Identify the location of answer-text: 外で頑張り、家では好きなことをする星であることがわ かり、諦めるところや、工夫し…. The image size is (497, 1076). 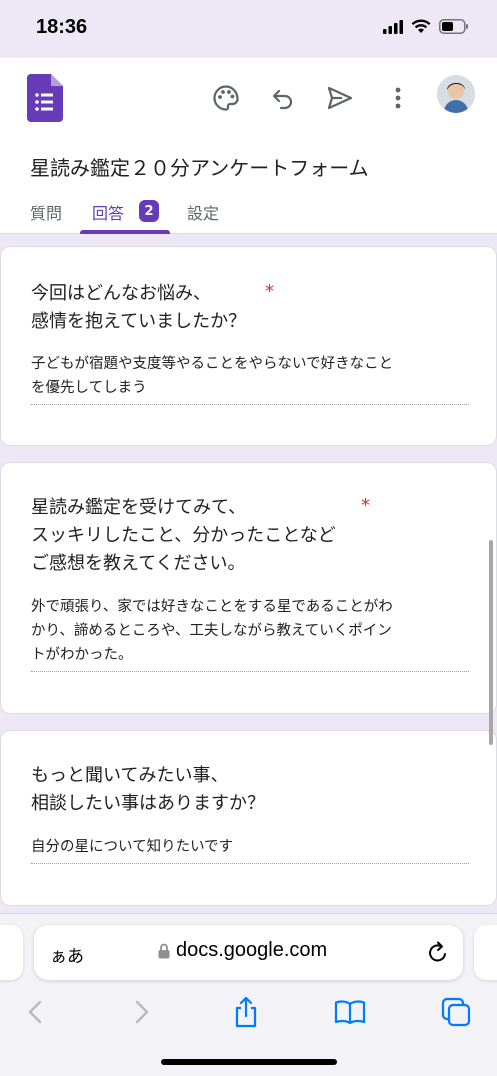
(250, 633).